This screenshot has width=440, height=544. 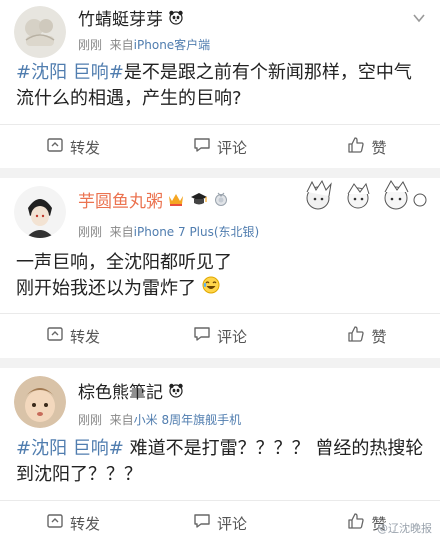 What do you see at coordinates (131, 20) in the screenshot?
I see `username: 竹蜻蜓芽芽` at bounding box center [131, 20].